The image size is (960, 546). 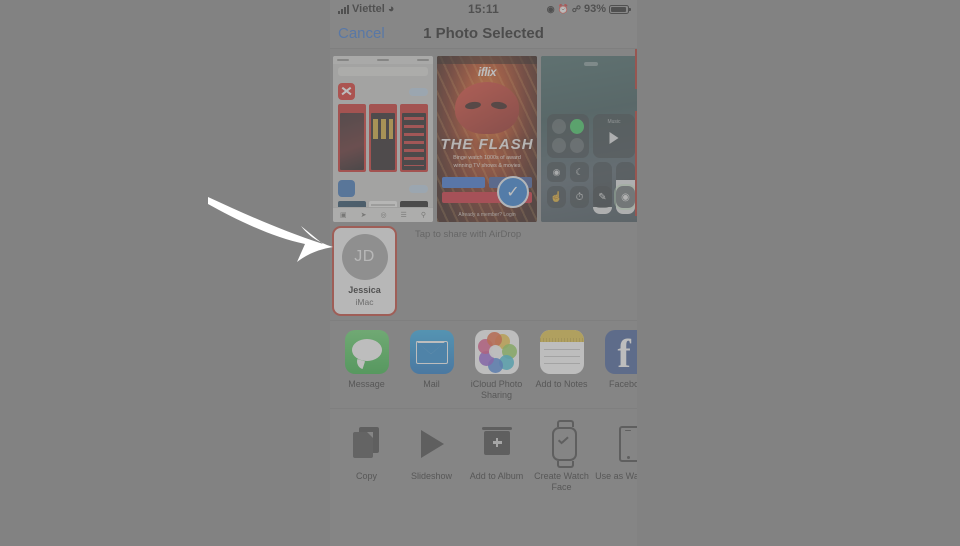 I want to click on share-sheet-nav-bar: Cancel 1 Photo Selected, so click(x=483, y=33).